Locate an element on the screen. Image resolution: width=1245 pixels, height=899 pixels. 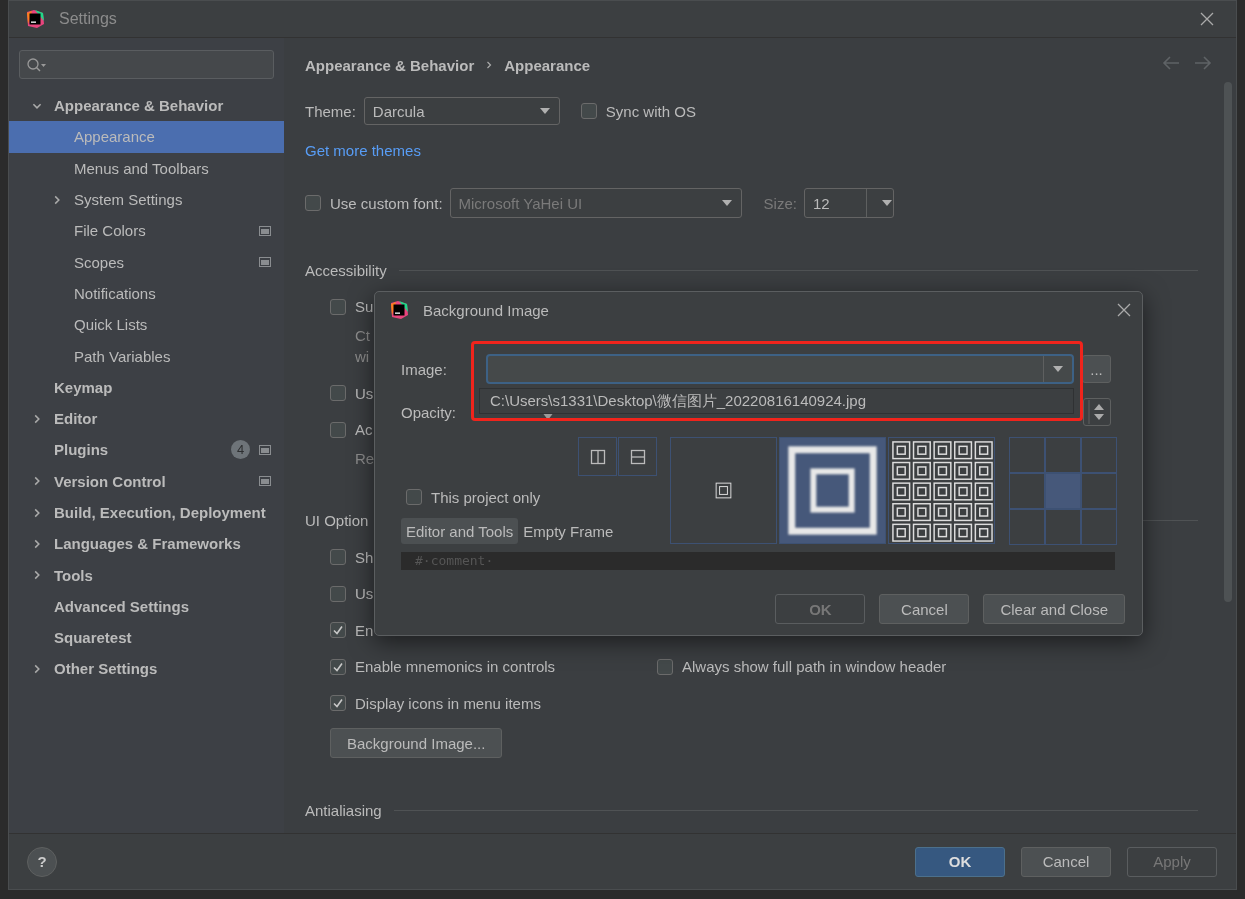
option-description: Re is located at coordinates (365, 458).